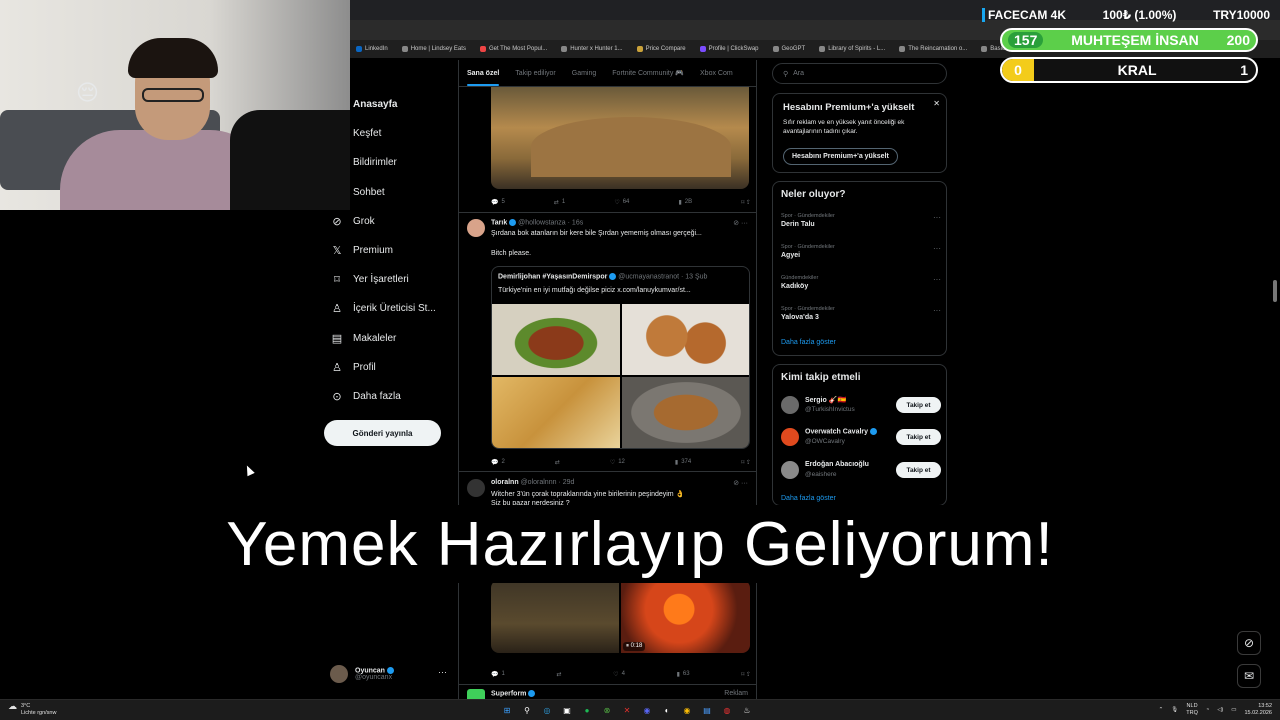 This screenshot has width=1280, height=720. What do you see at coordinates (788, 49) in the screenshot?
I see `bookmark: GeoGPT` at bounding box center [788, 49].